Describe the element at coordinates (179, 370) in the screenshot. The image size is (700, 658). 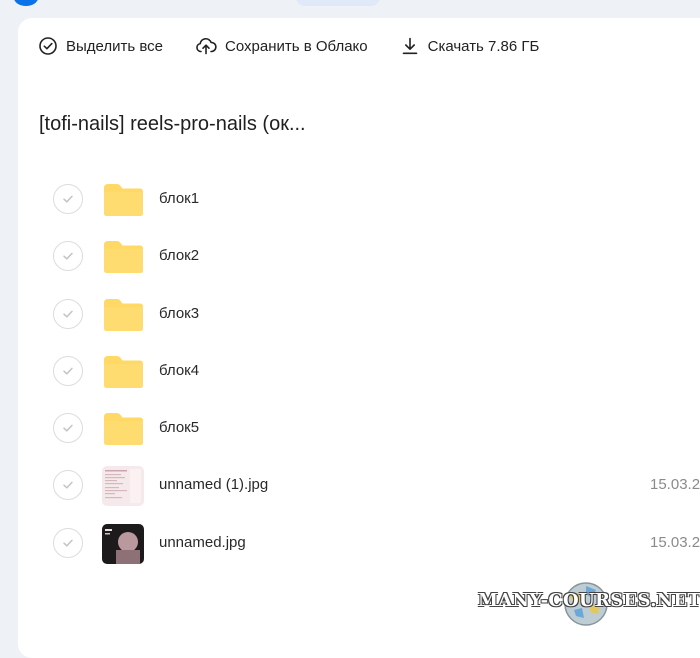
I see `file-name: блок4` at that location.